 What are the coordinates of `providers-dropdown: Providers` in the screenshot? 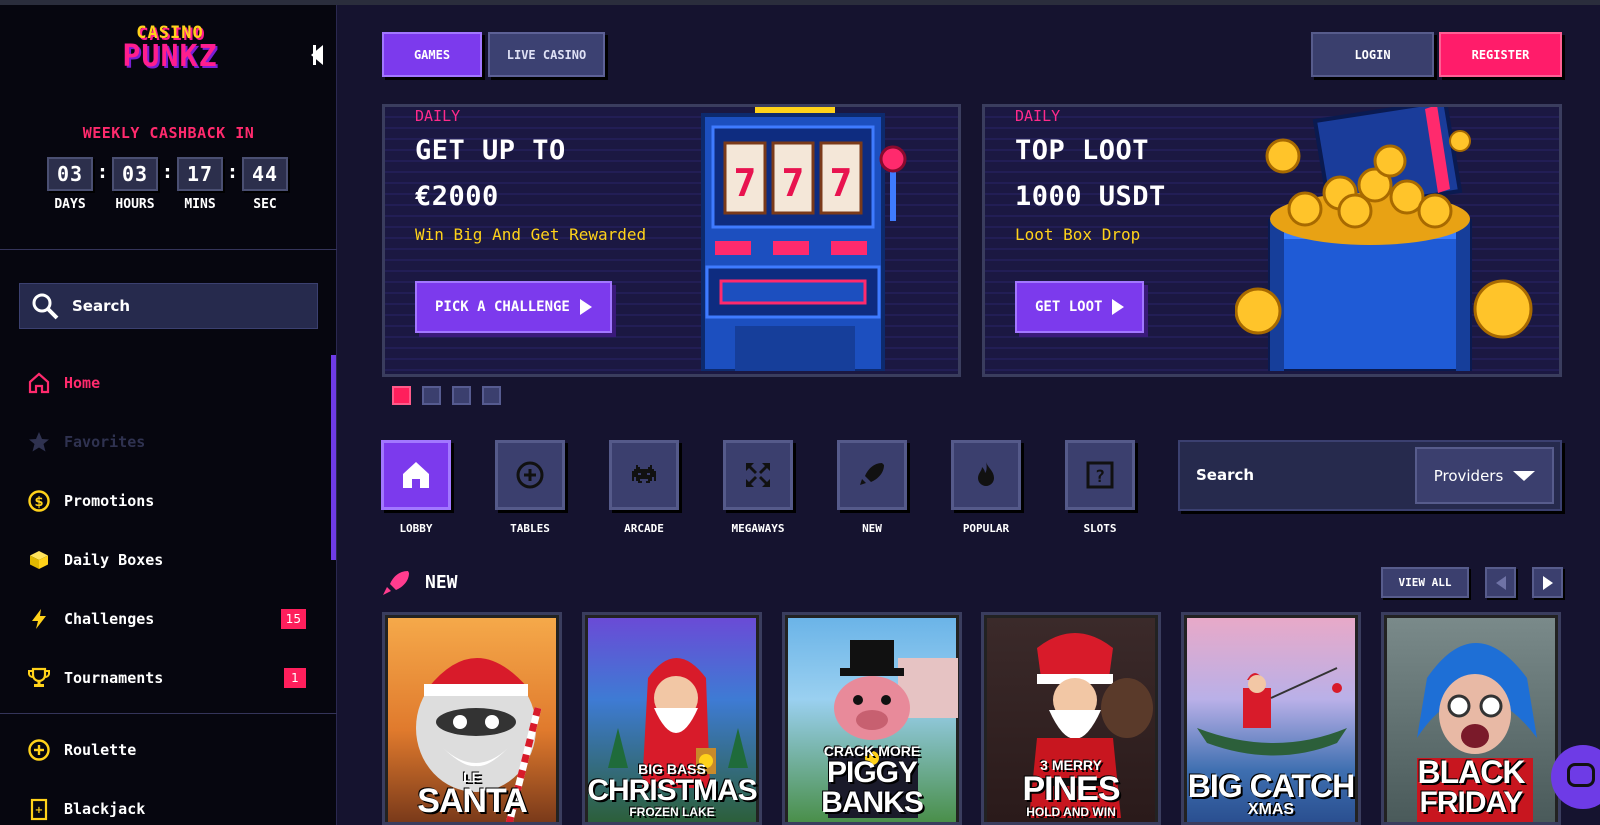 It's located at (1484, 475).